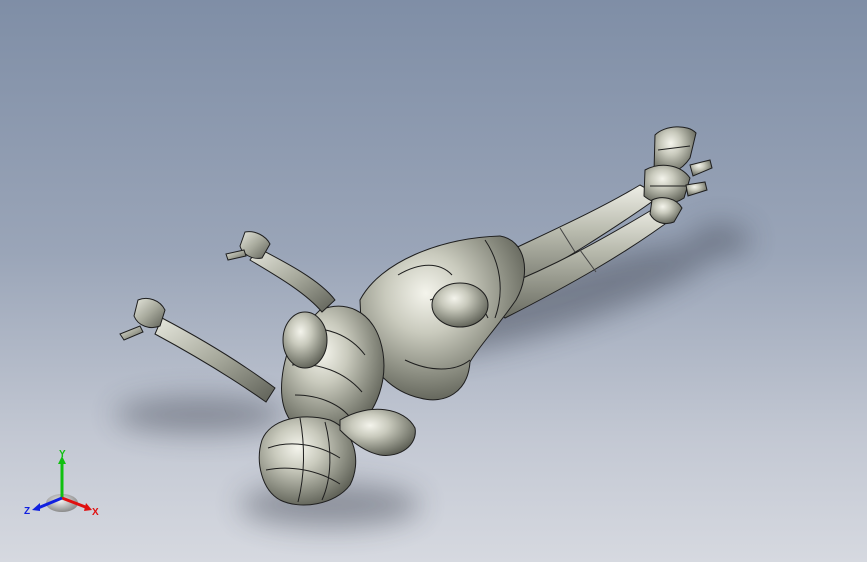 The image size is (867, 562). What do you see at coordinates (62, 484) in the screenshot?
I see `coordinate-triad: Y X Z` at bounding box center [62, 484].